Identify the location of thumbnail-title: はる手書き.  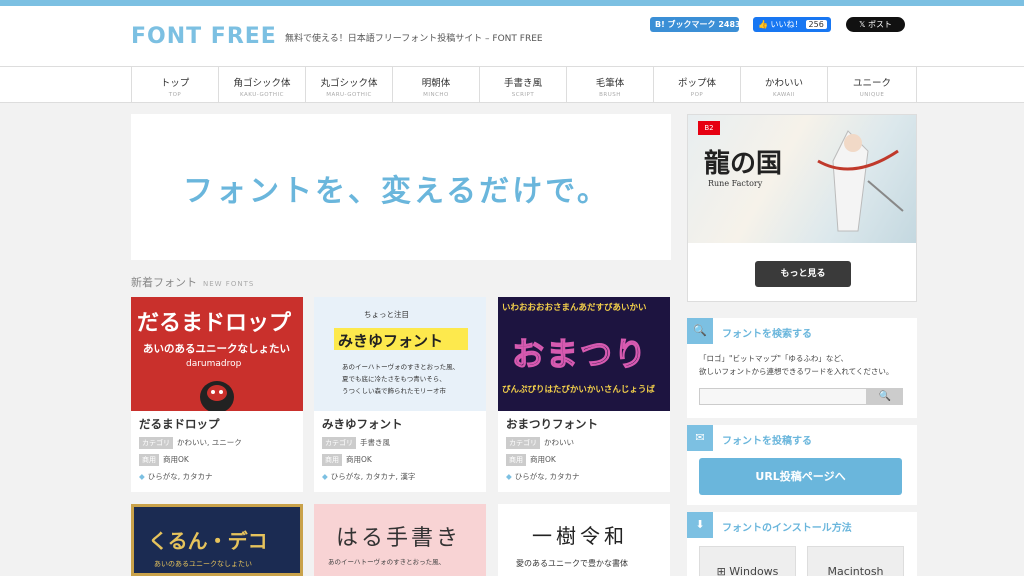
(399, 538).